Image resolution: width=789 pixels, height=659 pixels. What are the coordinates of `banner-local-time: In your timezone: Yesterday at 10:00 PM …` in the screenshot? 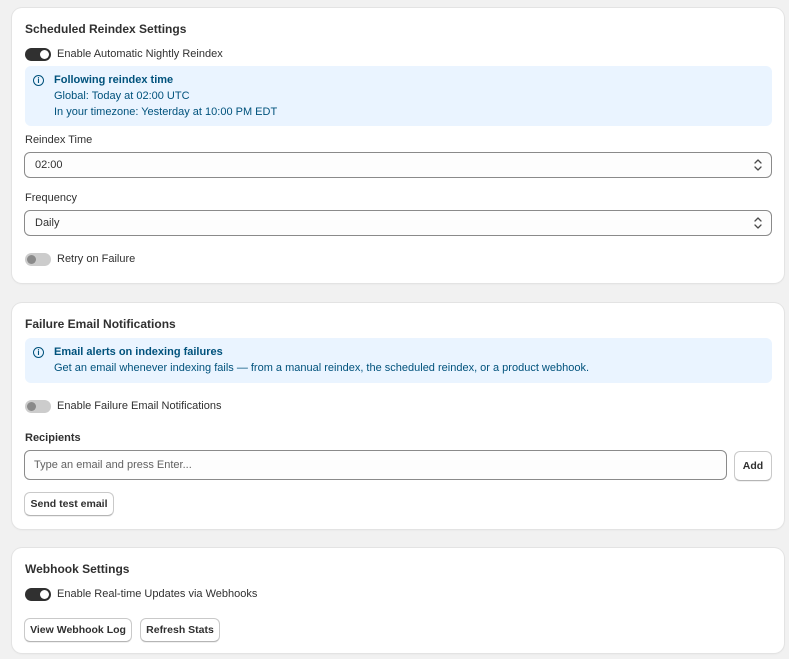 It's located at (166, 112).